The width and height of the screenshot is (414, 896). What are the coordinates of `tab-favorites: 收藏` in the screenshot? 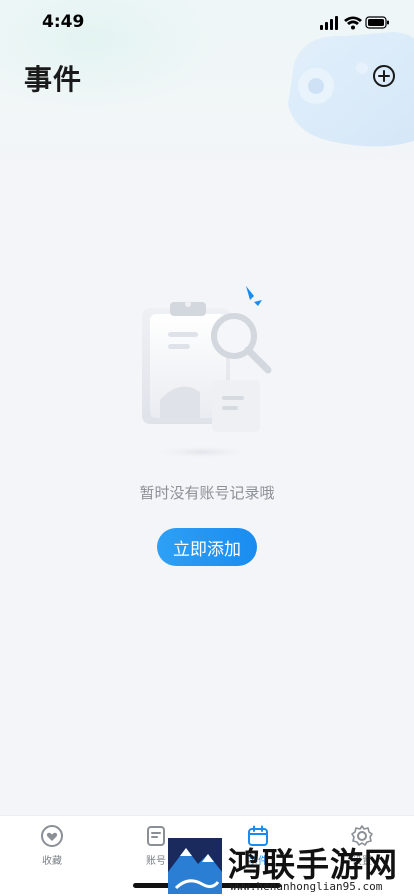 It's located at (52, 846).